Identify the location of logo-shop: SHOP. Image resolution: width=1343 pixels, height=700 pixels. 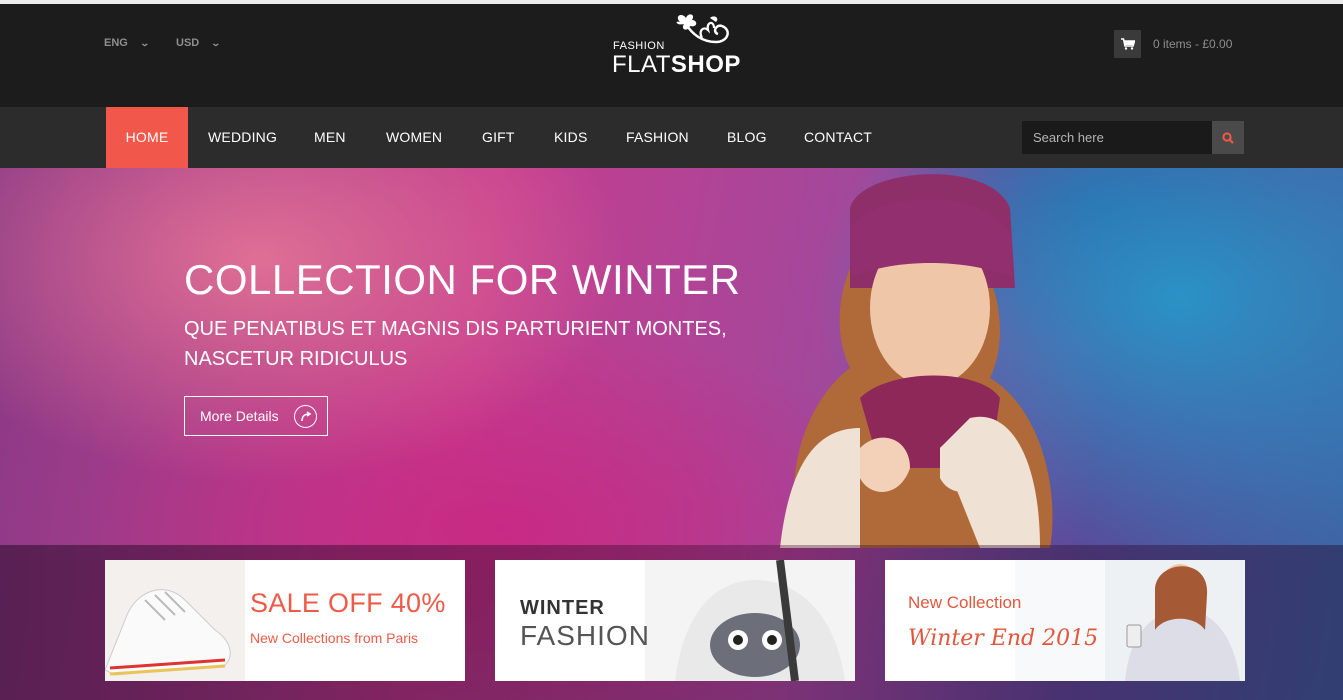
(705, 64).